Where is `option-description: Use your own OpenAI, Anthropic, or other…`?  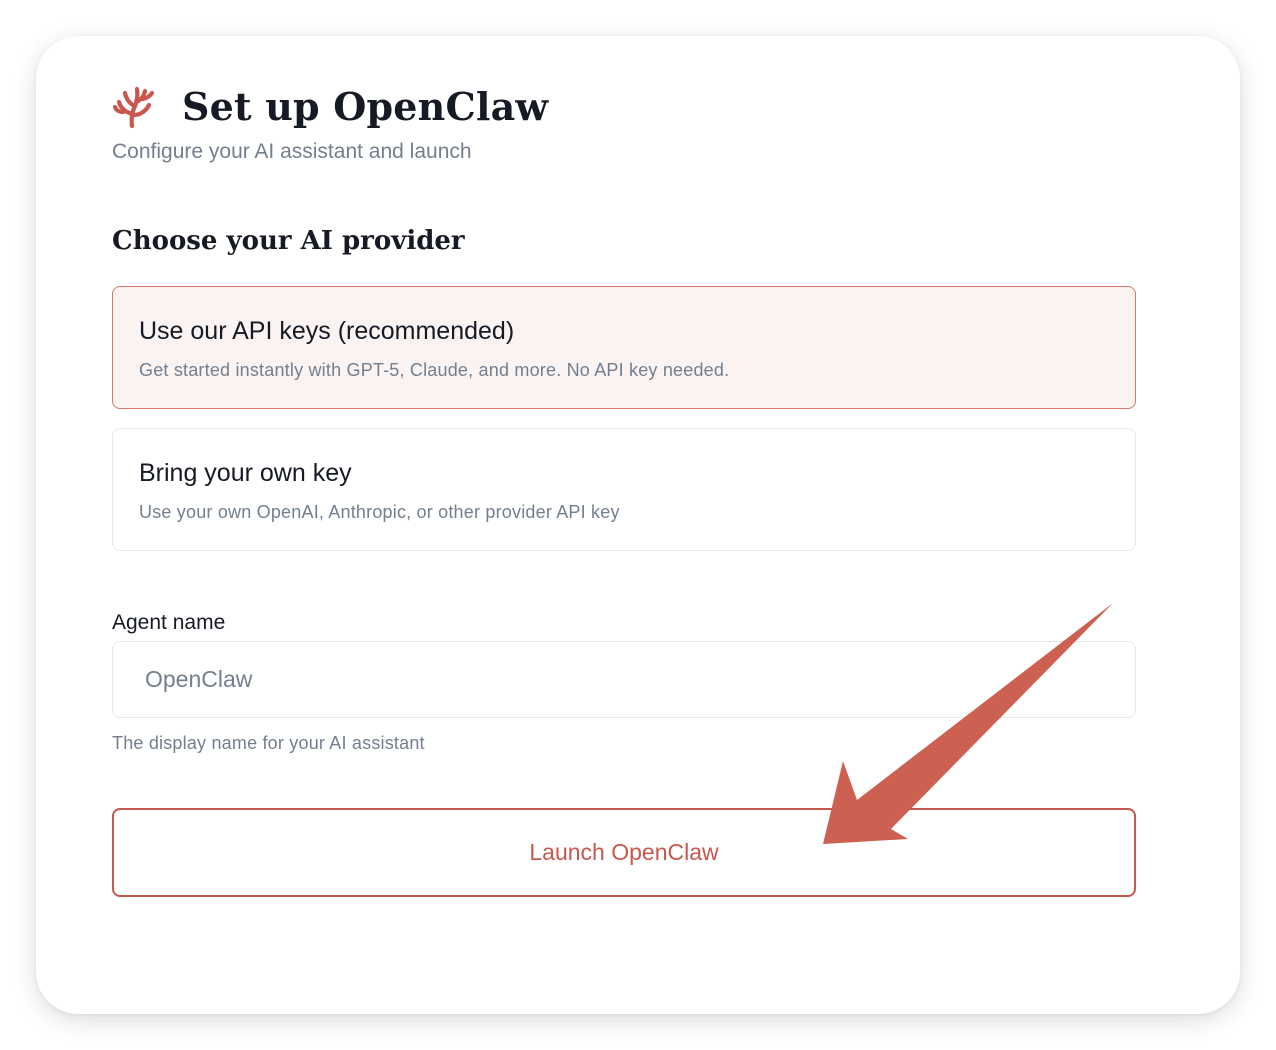 option-description: Use your own OpenAI, Anthropic, or other… is located at coordinates (379, 512).